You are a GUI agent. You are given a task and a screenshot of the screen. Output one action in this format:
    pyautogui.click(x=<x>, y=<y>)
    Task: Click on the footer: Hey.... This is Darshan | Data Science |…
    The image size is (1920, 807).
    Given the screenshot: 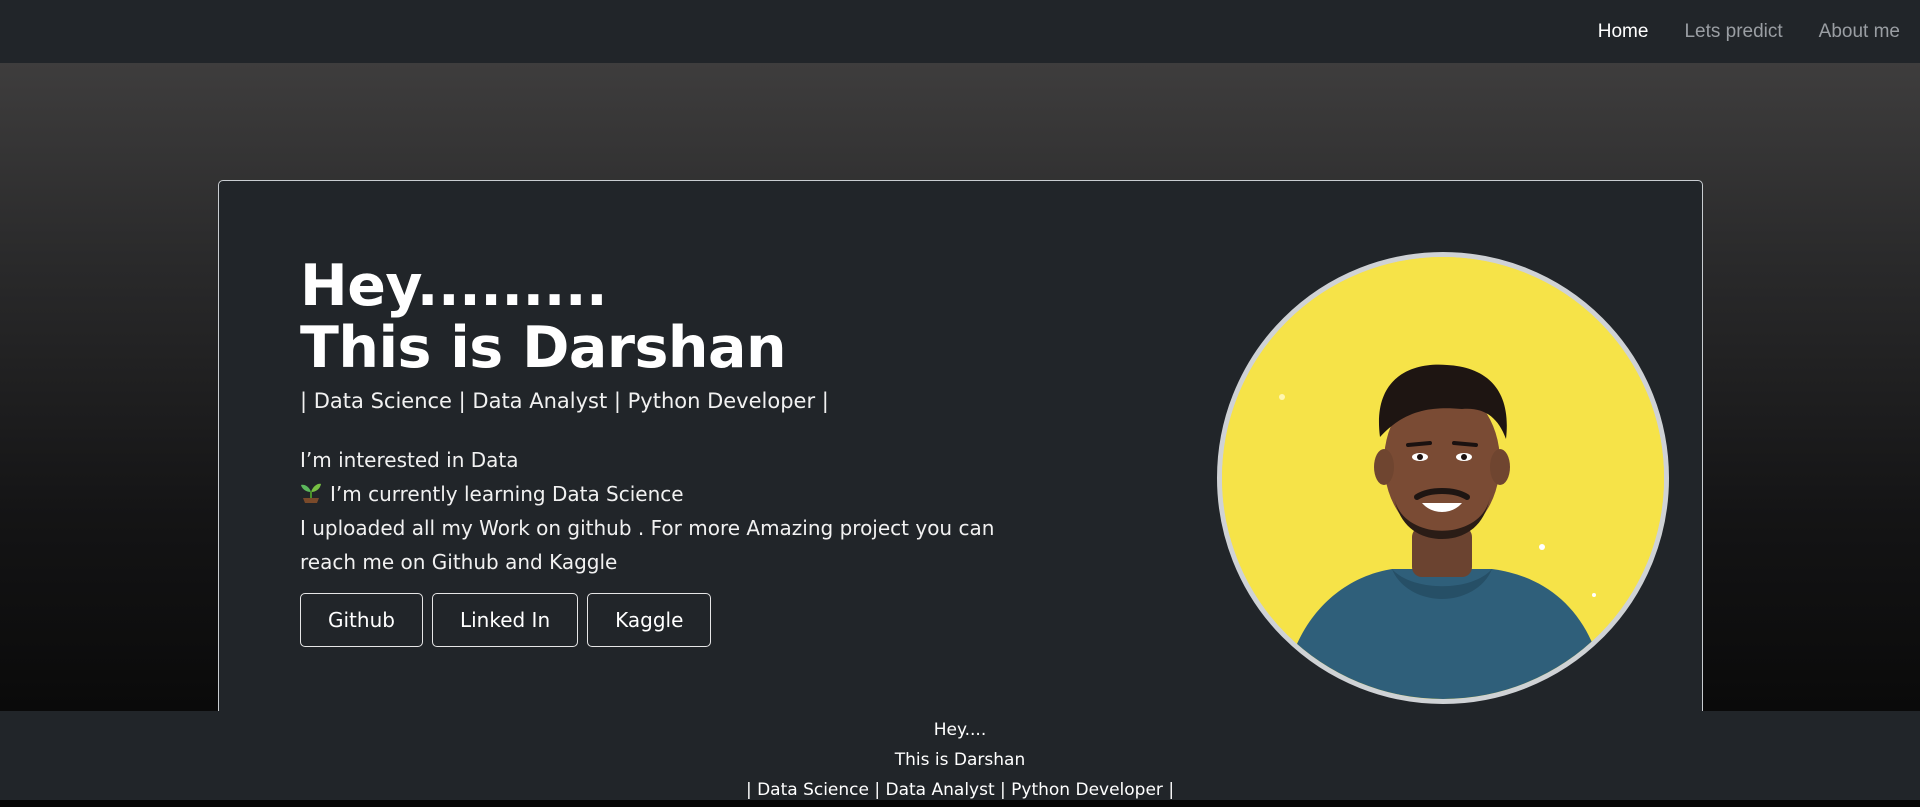 What is the action you would take?
    pyautogui.click(x=960, y=755)
    